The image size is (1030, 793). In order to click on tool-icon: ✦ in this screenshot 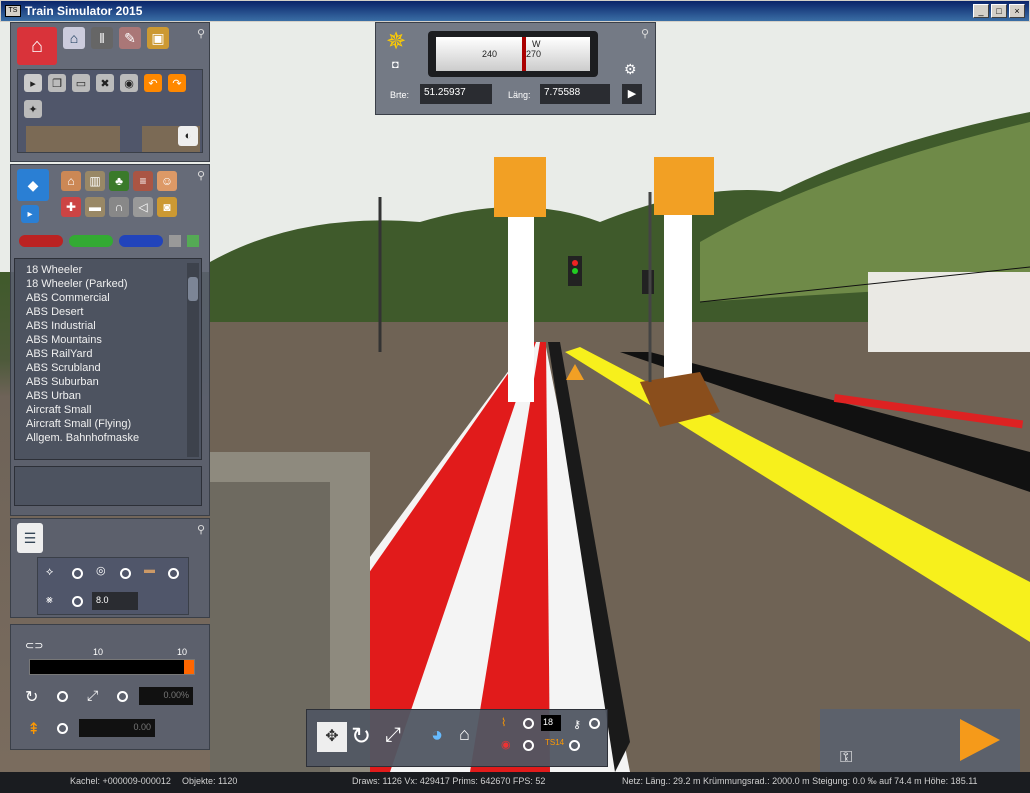, I will do `click(33, 109)`.